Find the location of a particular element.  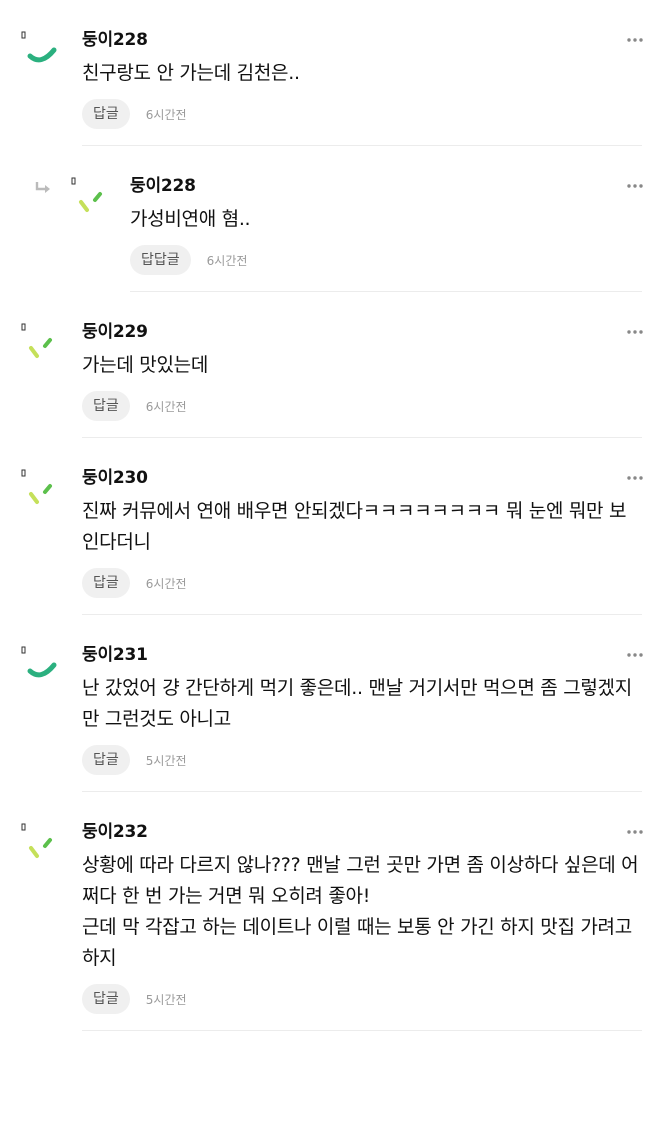

comment-text: 가성비연애 혐.. is located at coordinates (190, 219).